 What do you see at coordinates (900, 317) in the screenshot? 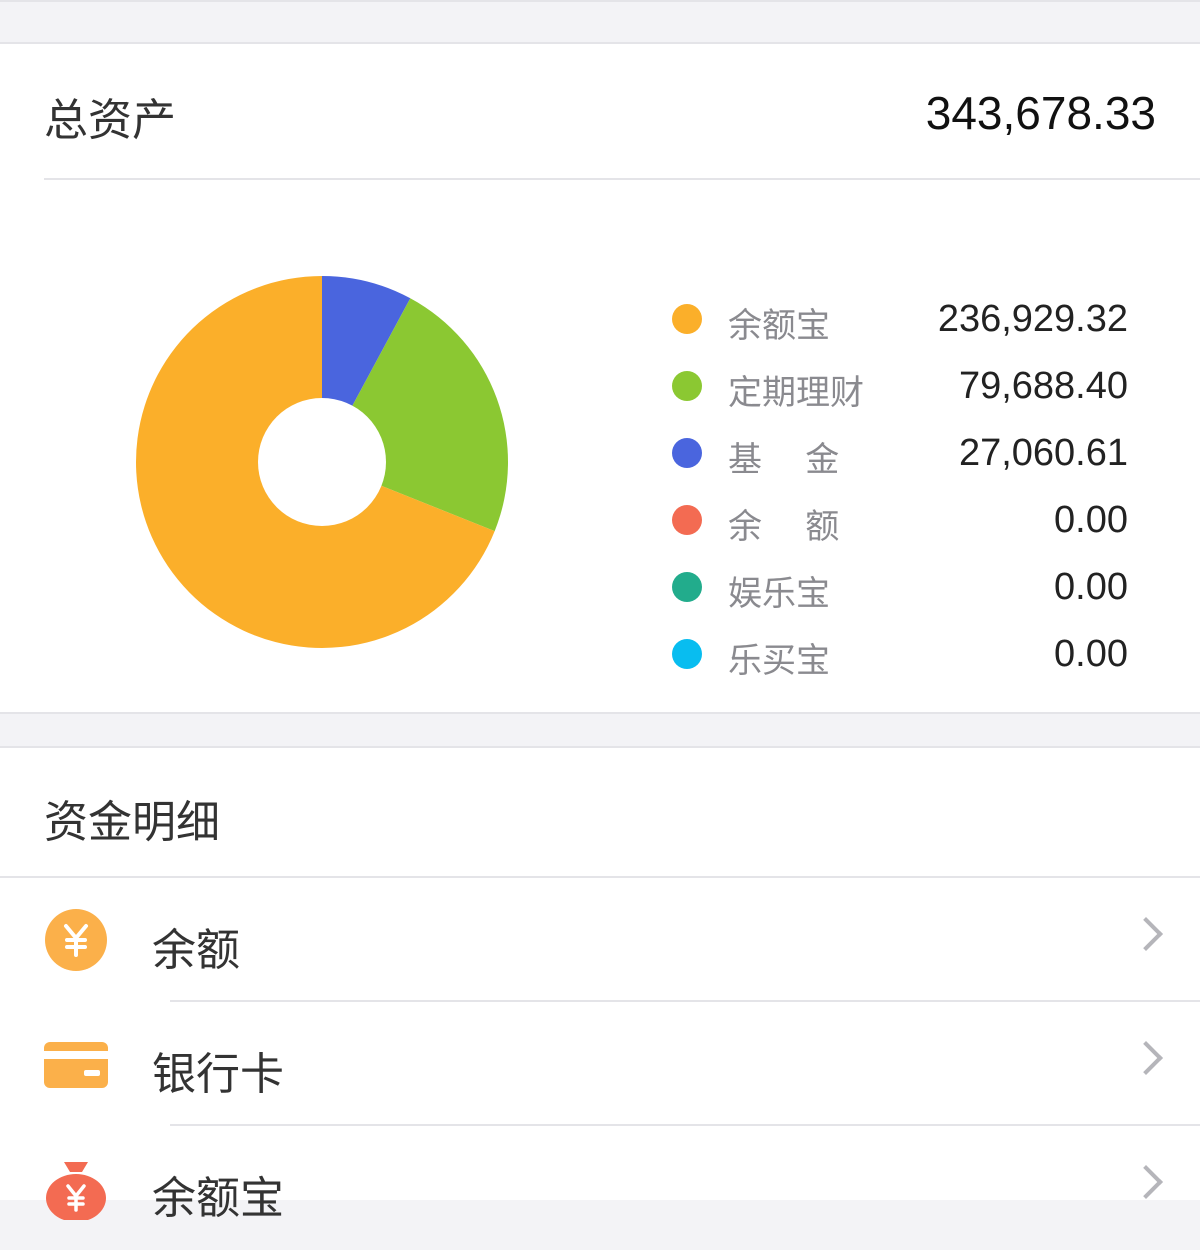
I see `legend-item: 余额宝 236,929.32` at bounding box center [900, 317].